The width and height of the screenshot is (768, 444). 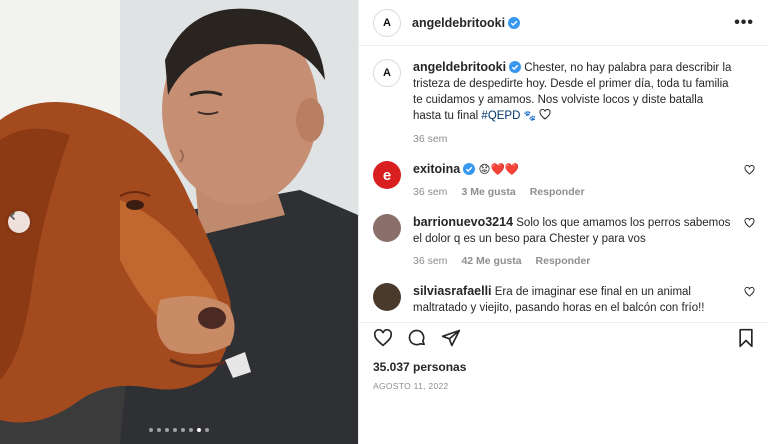 I want to click on share-button, so click(x=451, y=338).